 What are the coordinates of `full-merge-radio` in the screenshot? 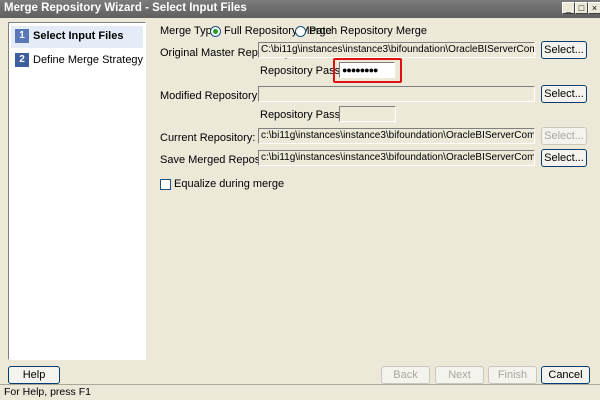 It's located at (215, 31).